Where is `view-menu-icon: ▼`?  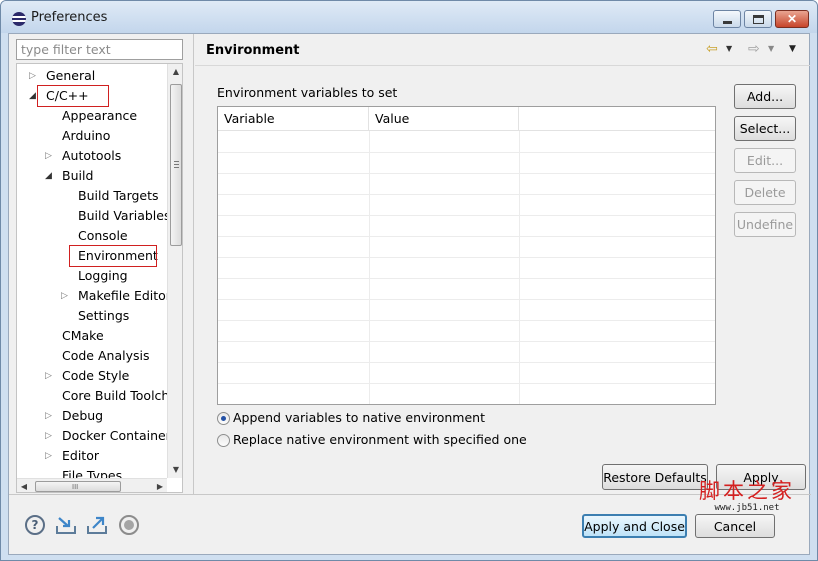
view-menu-icon: ▼ is located at coordinates (792, 49).